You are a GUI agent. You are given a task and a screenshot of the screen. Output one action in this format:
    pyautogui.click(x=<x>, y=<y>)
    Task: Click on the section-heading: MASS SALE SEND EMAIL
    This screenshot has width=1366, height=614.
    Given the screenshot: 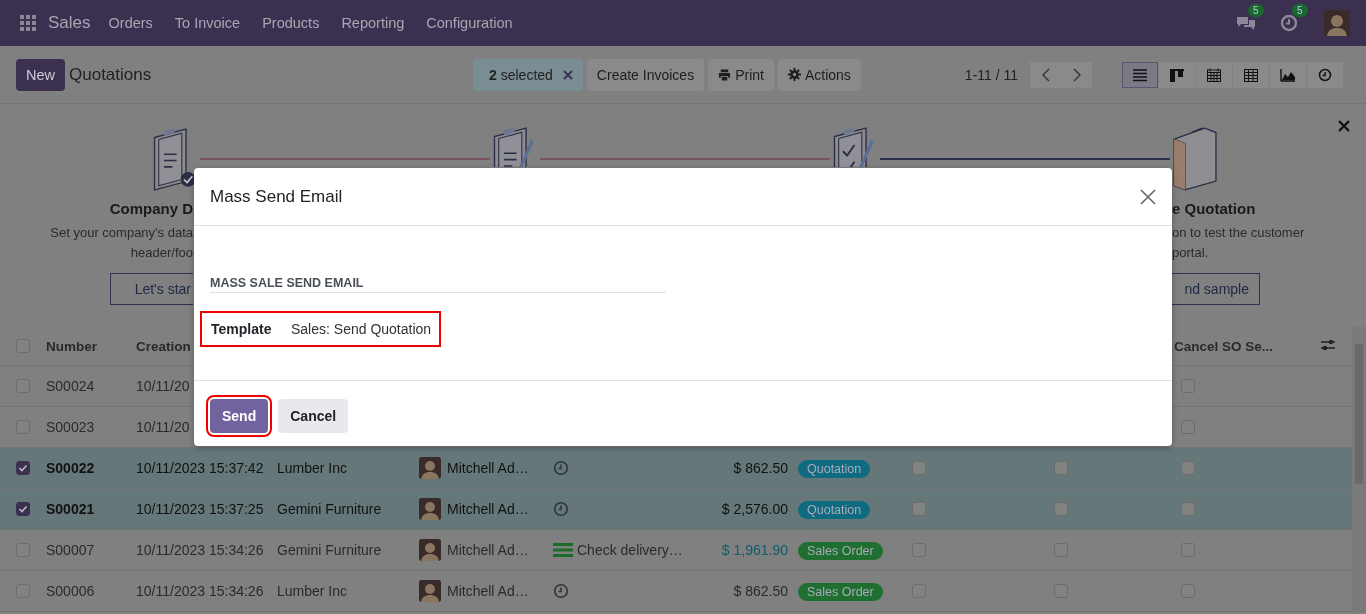 What is the action you would take?
    pyautogui.click(x=438, y=284)
    